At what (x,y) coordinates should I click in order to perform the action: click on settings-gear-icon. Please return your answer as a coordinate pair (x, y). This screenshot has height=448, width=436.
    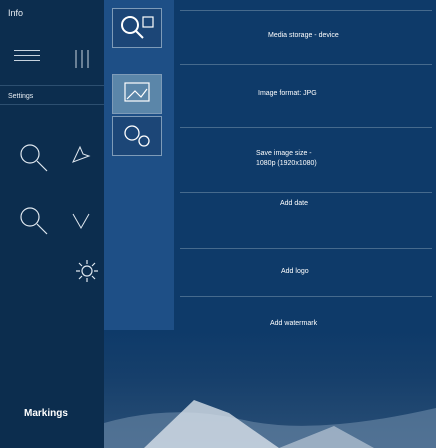
    Looking at the image, I should click on (87, 271).